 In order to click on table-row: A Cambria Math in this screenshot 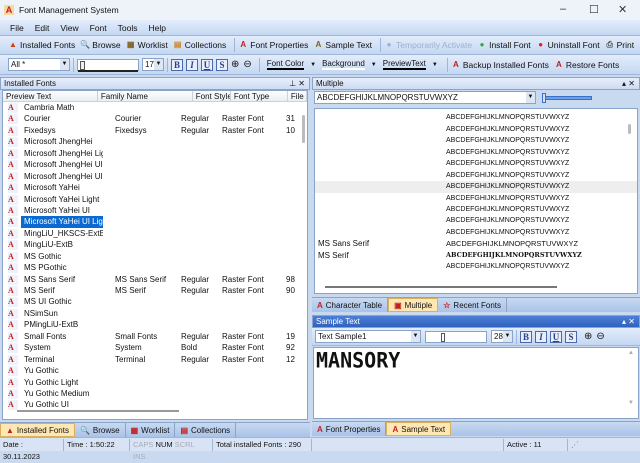, I will do `click(155, 107)`.